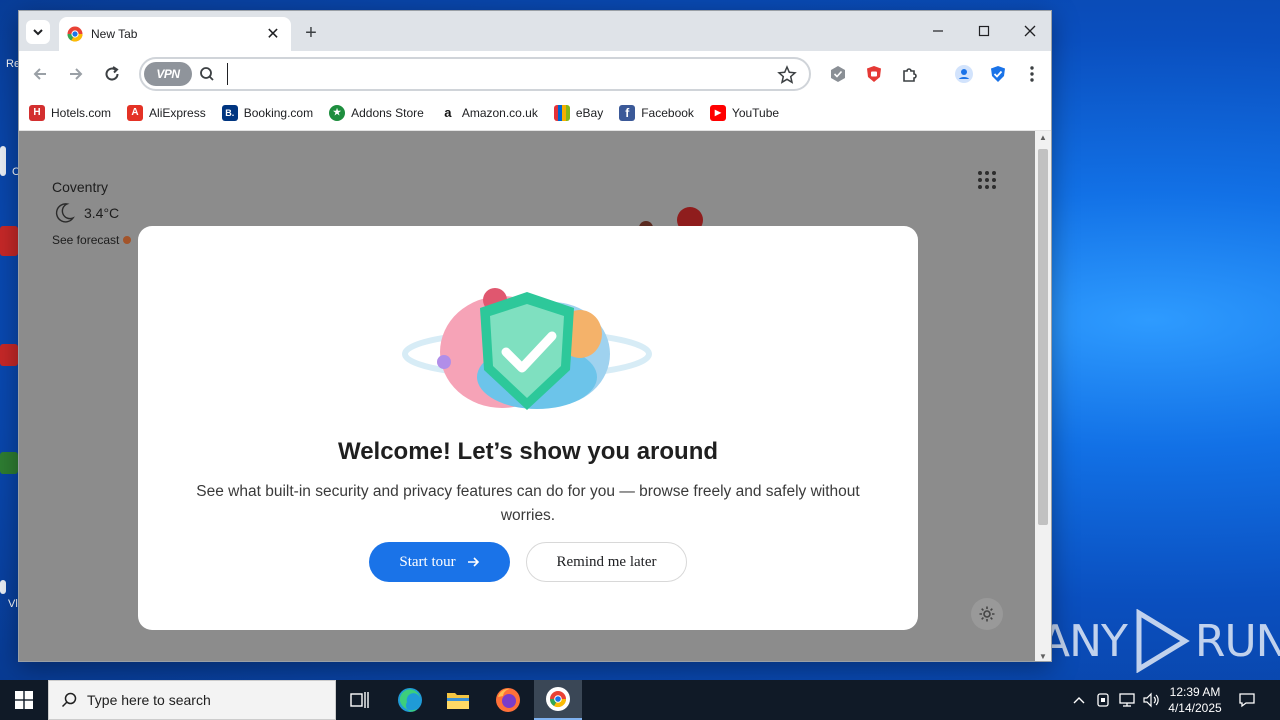  Describe the element at coordinates (447, 112) in the screenshot. I see `amazon-icon: a` at that location.